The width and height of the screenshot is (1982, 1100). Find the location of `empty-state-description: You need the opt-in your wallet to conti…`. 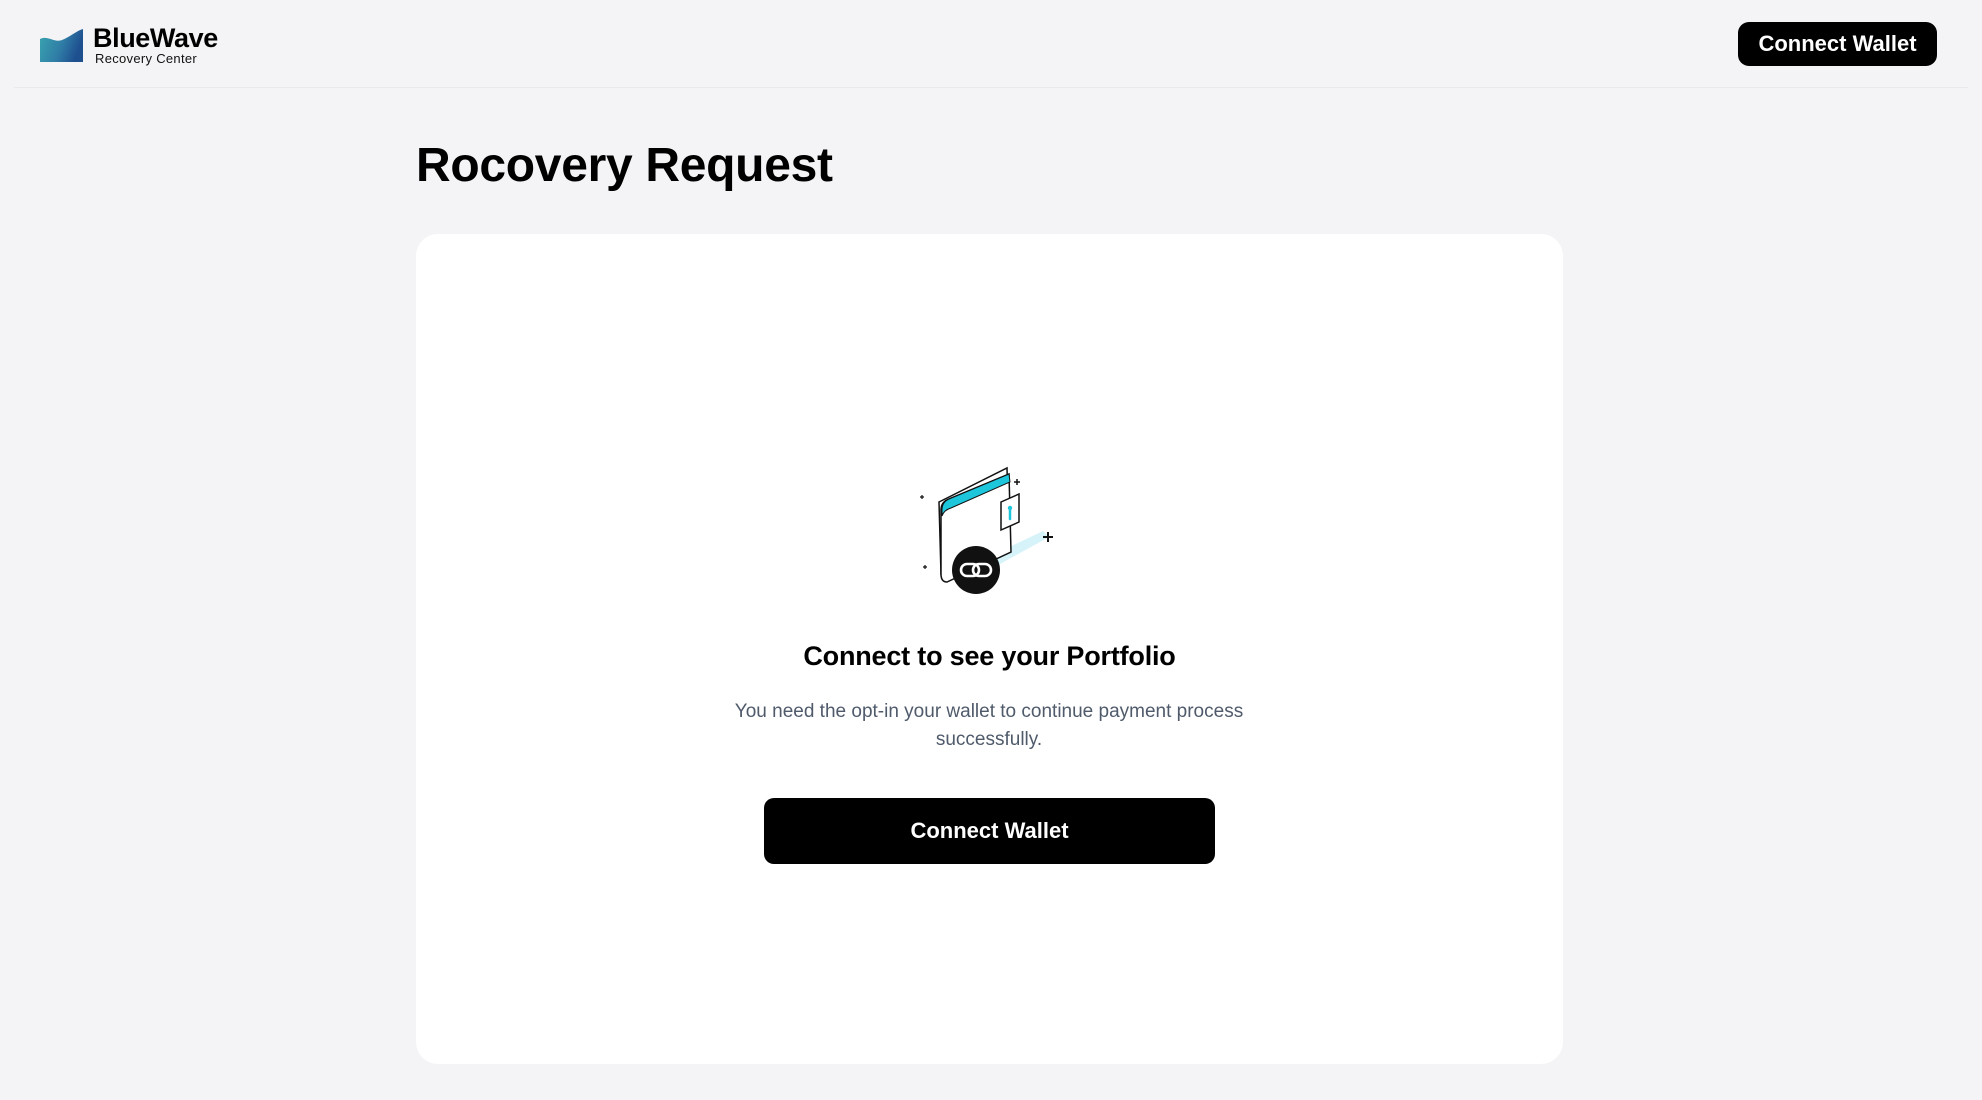

empty-state-description: You need the opt-in your wallet to conti… is located at coordinates (989, 725).